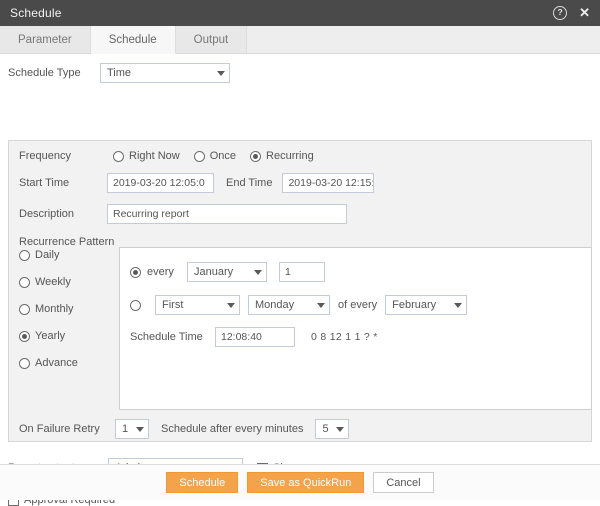 The width and height of the screenshot is (600, 506). Describe the element at coordinates (300, 40) in the screenshot. I see `tab-strip: Parameter Schedule Output` at that location.